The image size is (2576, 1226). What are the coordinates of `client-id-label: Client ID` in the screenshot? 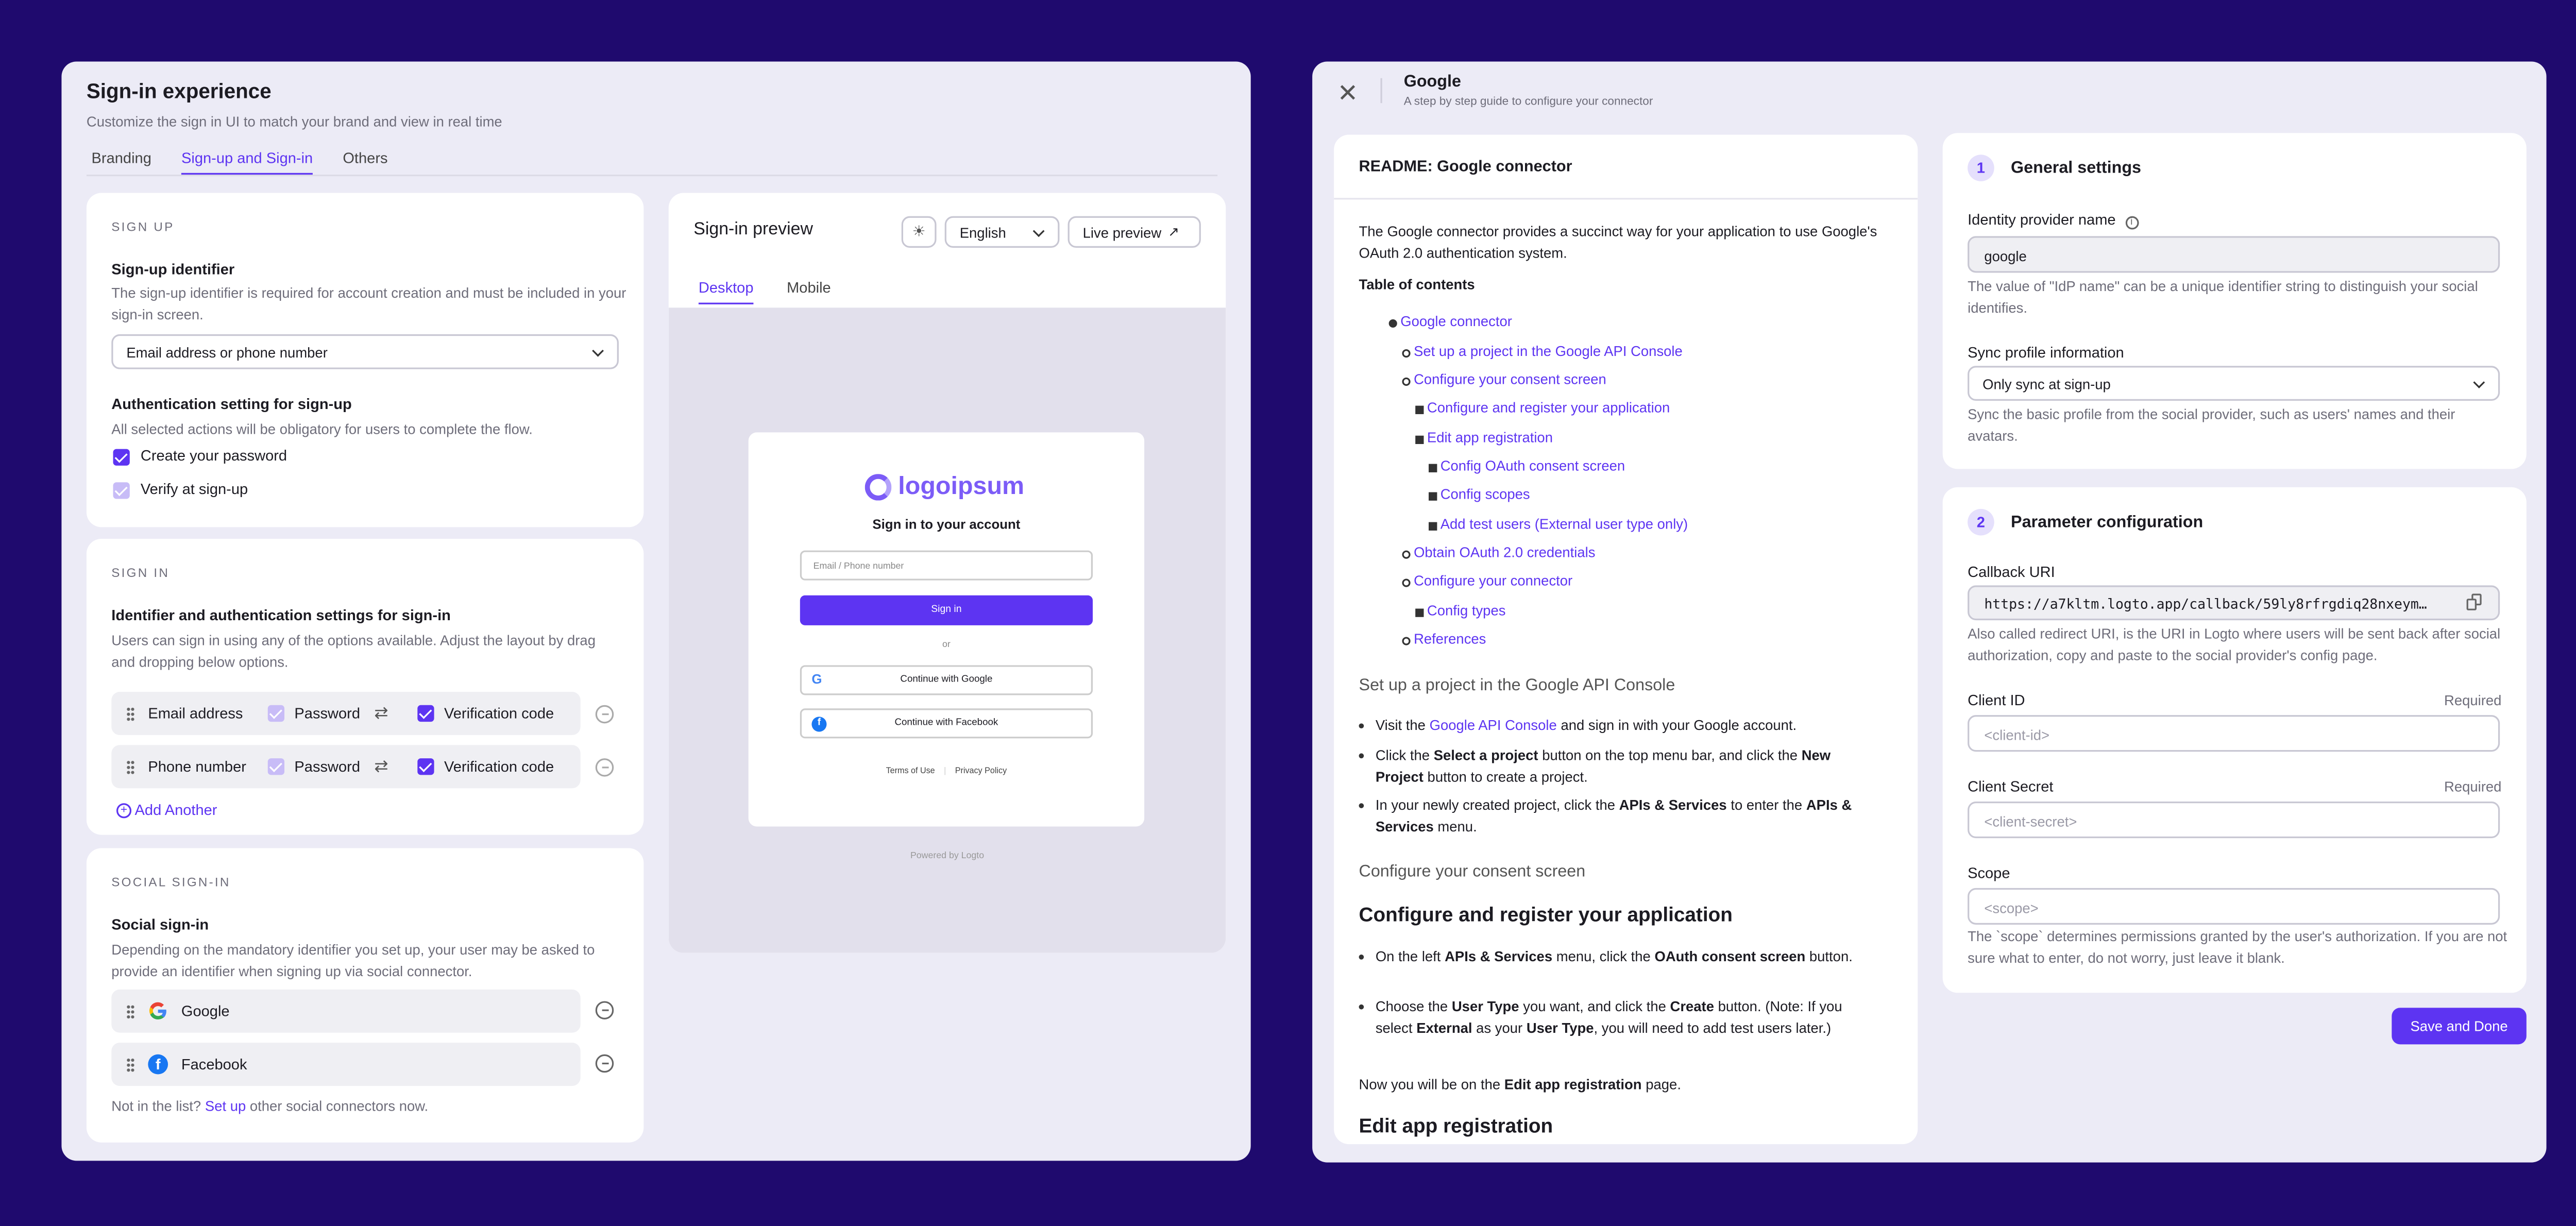 It's located at (1996, 700).